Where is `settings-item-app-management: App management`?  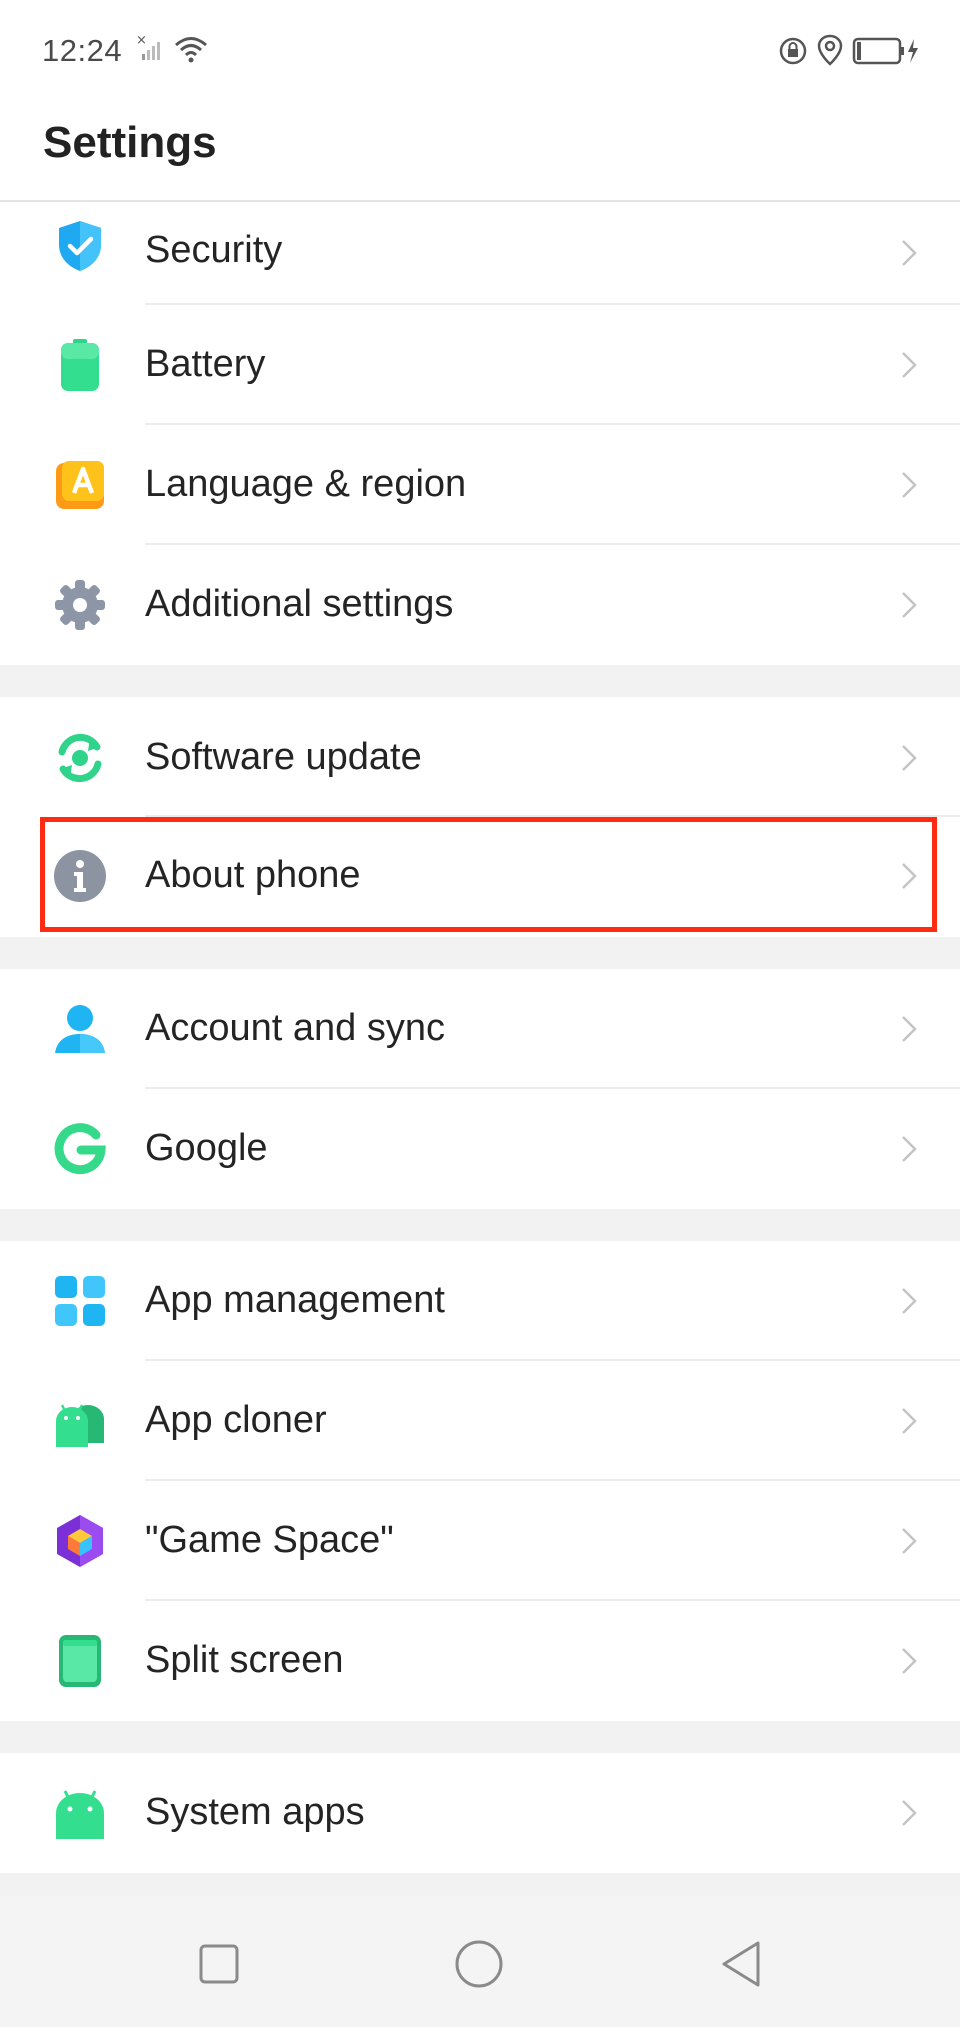
settings-item-app-management: App management is located at coordinates (480, 1301).